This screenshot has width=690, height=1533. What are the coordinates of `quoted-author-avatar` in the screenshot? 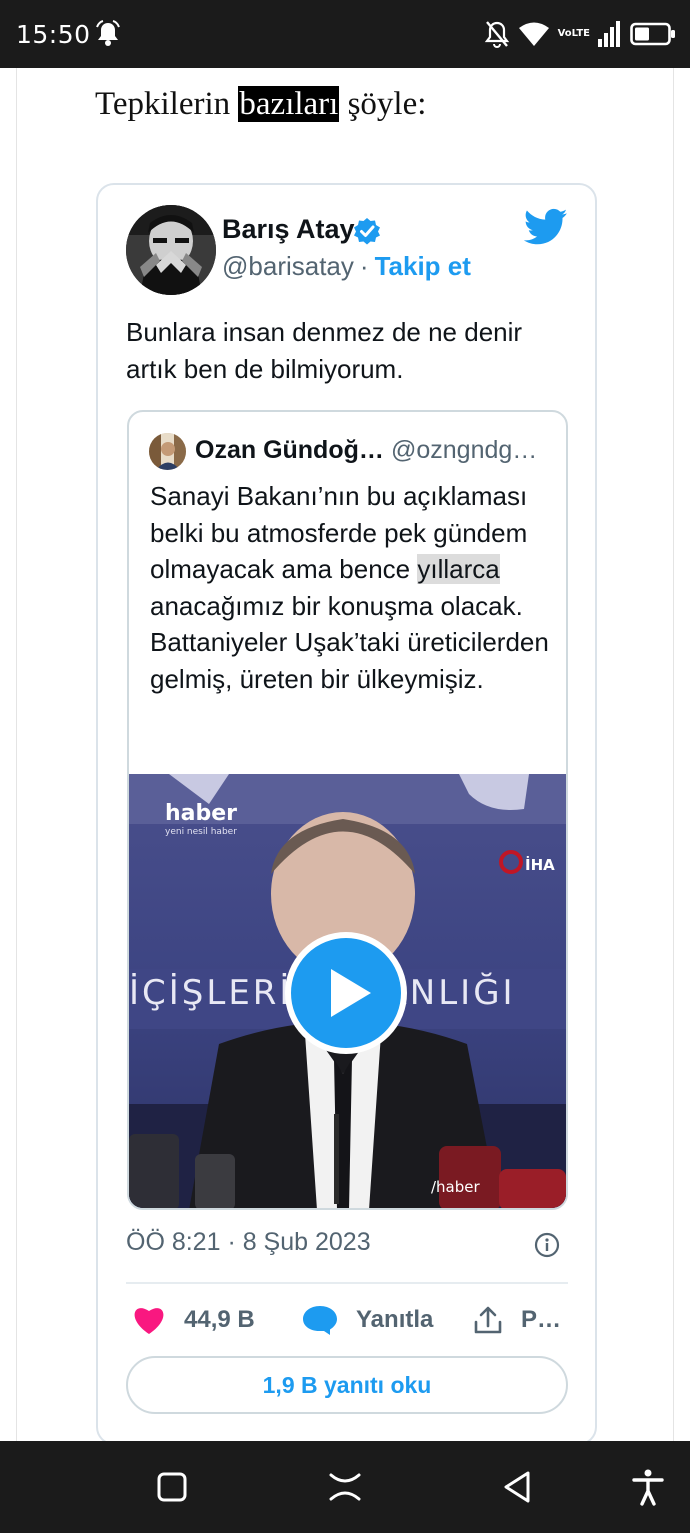 It's located at (167, 451).